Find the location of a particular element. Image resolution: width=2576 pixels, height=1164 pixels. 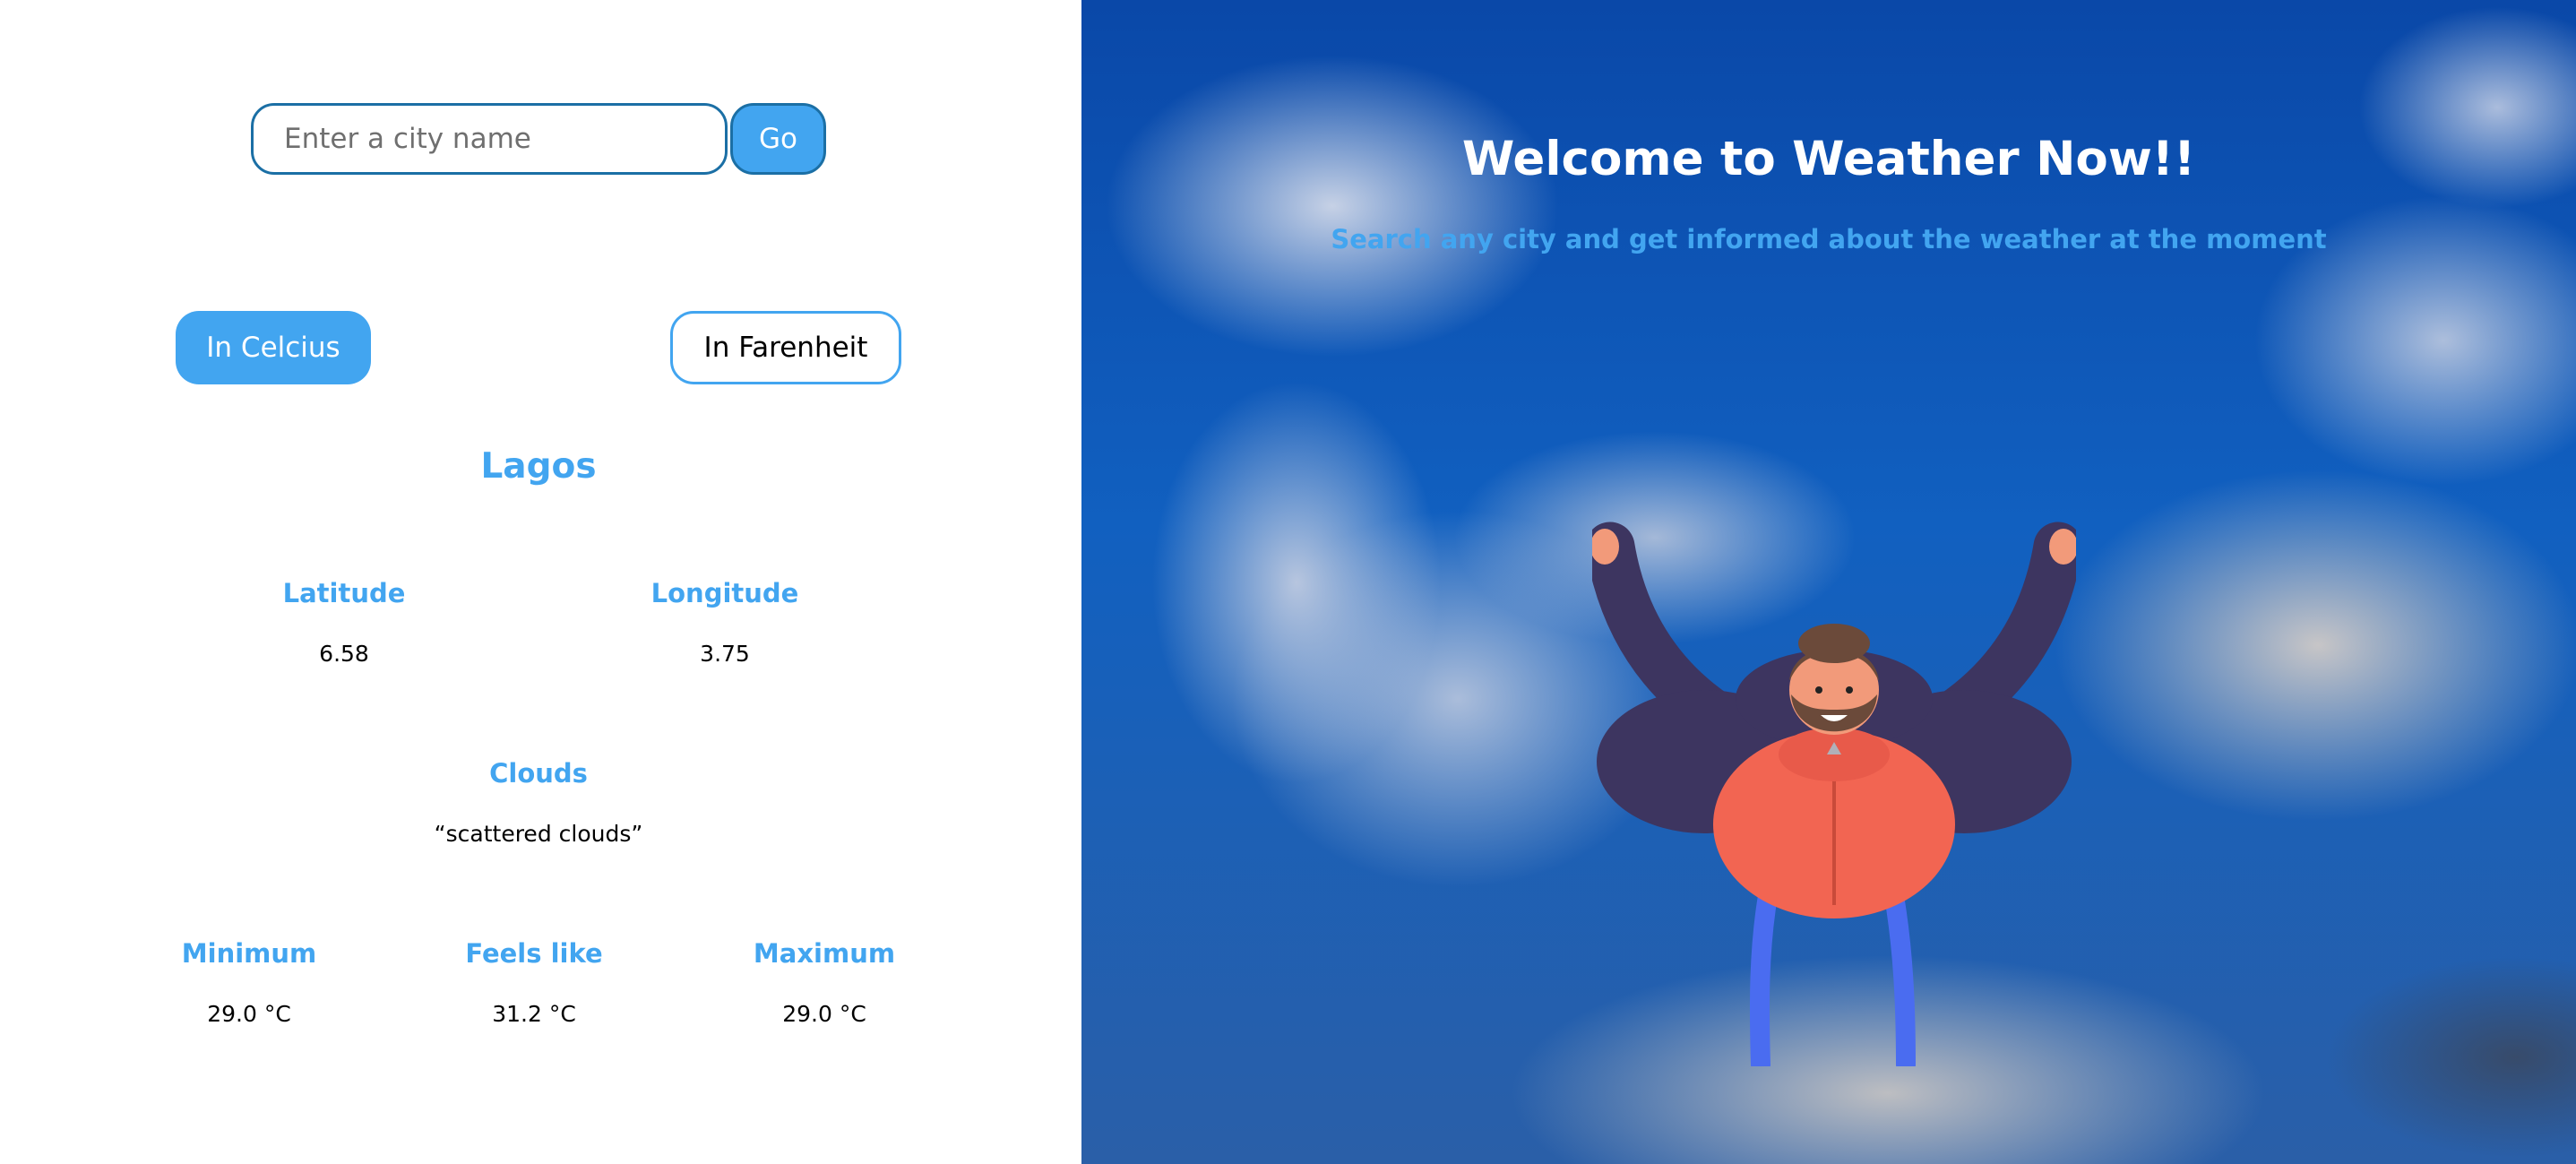

go-button: Go is located at coordinates (778, 139).